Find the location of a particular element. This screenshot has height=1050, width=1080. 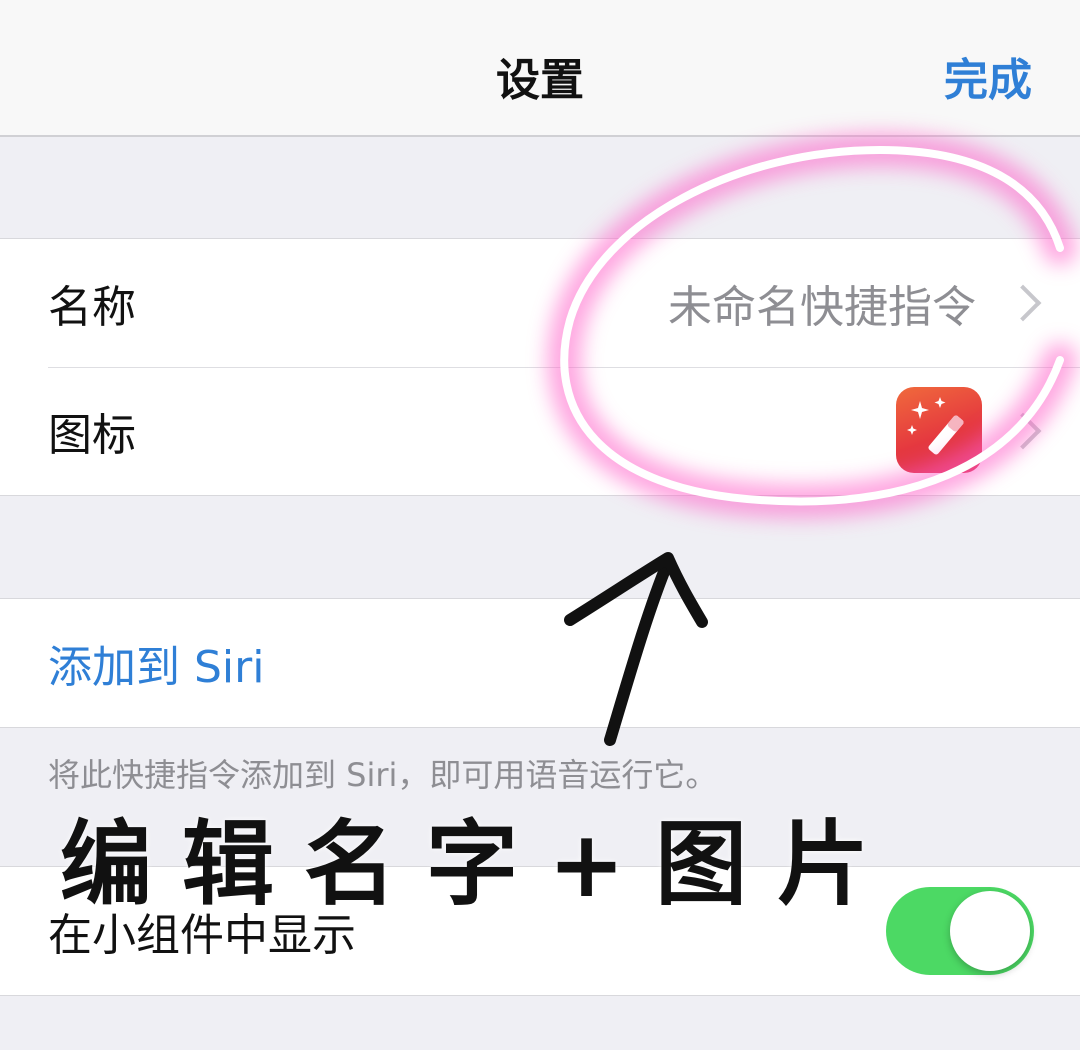

add-to-siri-button: 添加到 Siri is located at coordinates (156, 663).